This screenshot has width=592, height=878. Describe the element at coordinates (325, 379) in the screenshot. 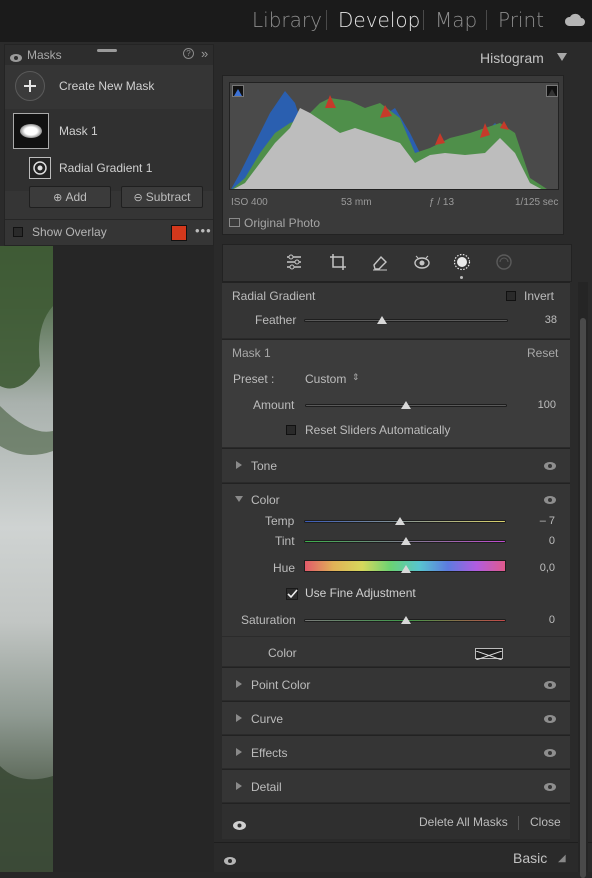

I see `preset-dropdown: Custom` at that location.